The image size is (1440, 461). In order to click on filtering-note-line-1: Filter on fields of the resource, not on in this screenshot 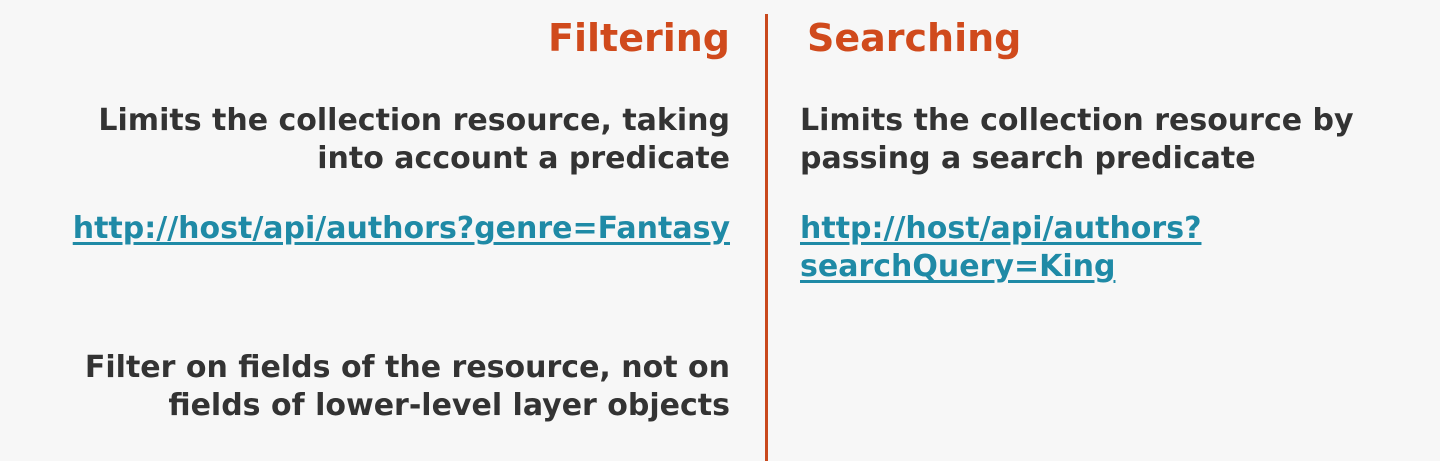, I will do `click(407, 367)`.